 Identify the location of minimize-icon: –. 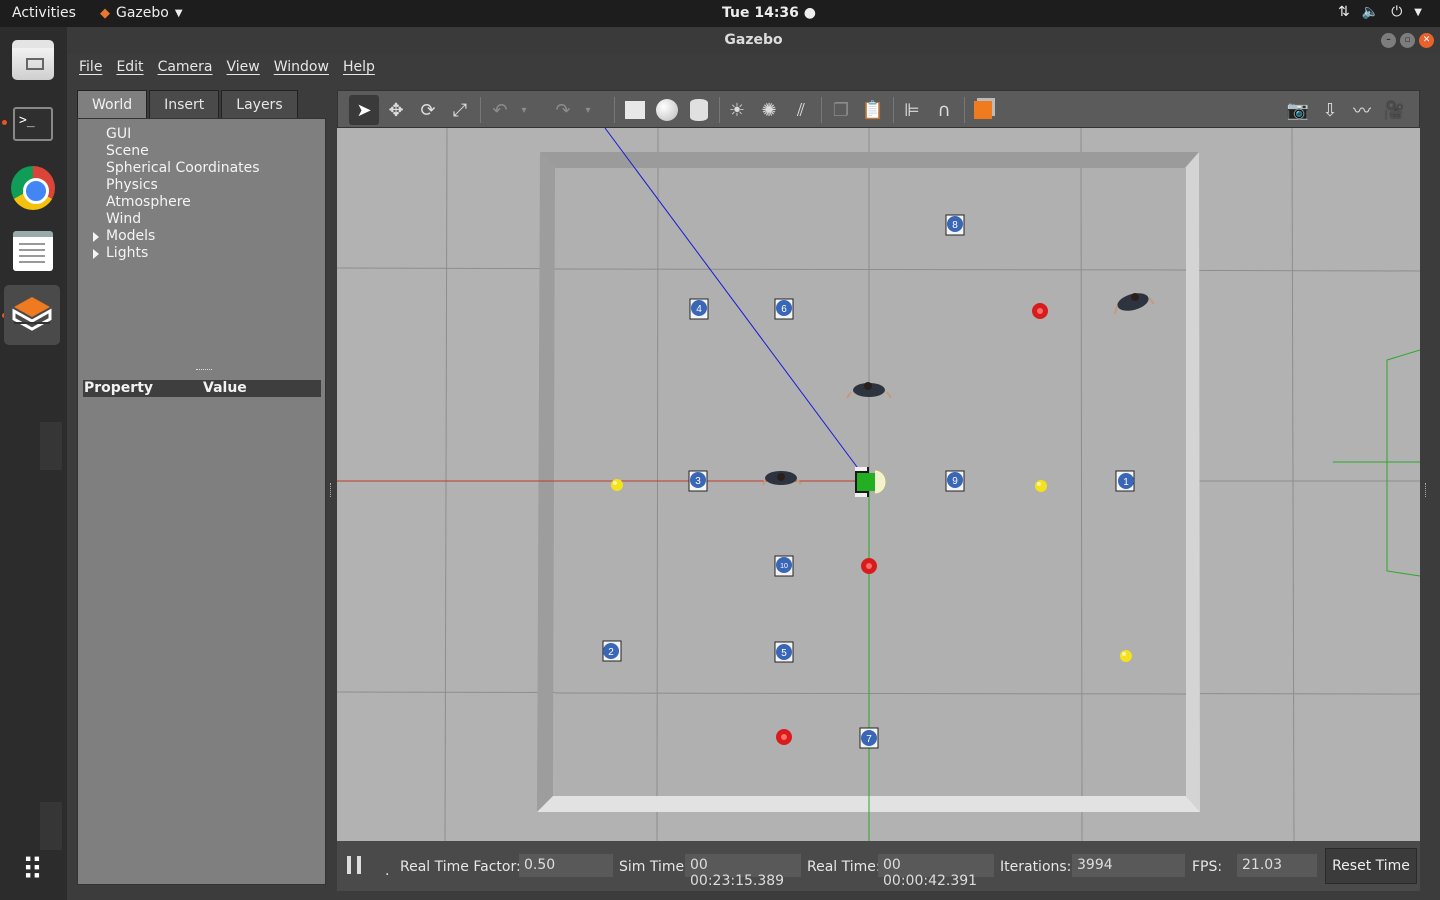
(1388, 40).